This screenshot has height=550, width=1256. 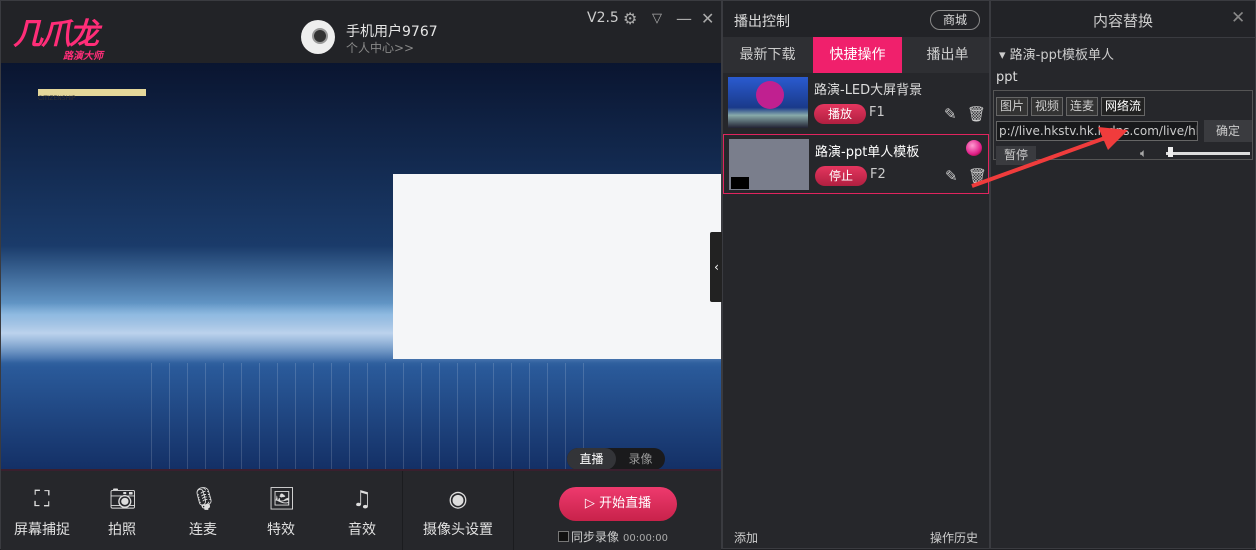 What do you see at coordinates (1049, 157) in the screenshot?
I see `annotation-arrow` at bounding box center [1049, 157].